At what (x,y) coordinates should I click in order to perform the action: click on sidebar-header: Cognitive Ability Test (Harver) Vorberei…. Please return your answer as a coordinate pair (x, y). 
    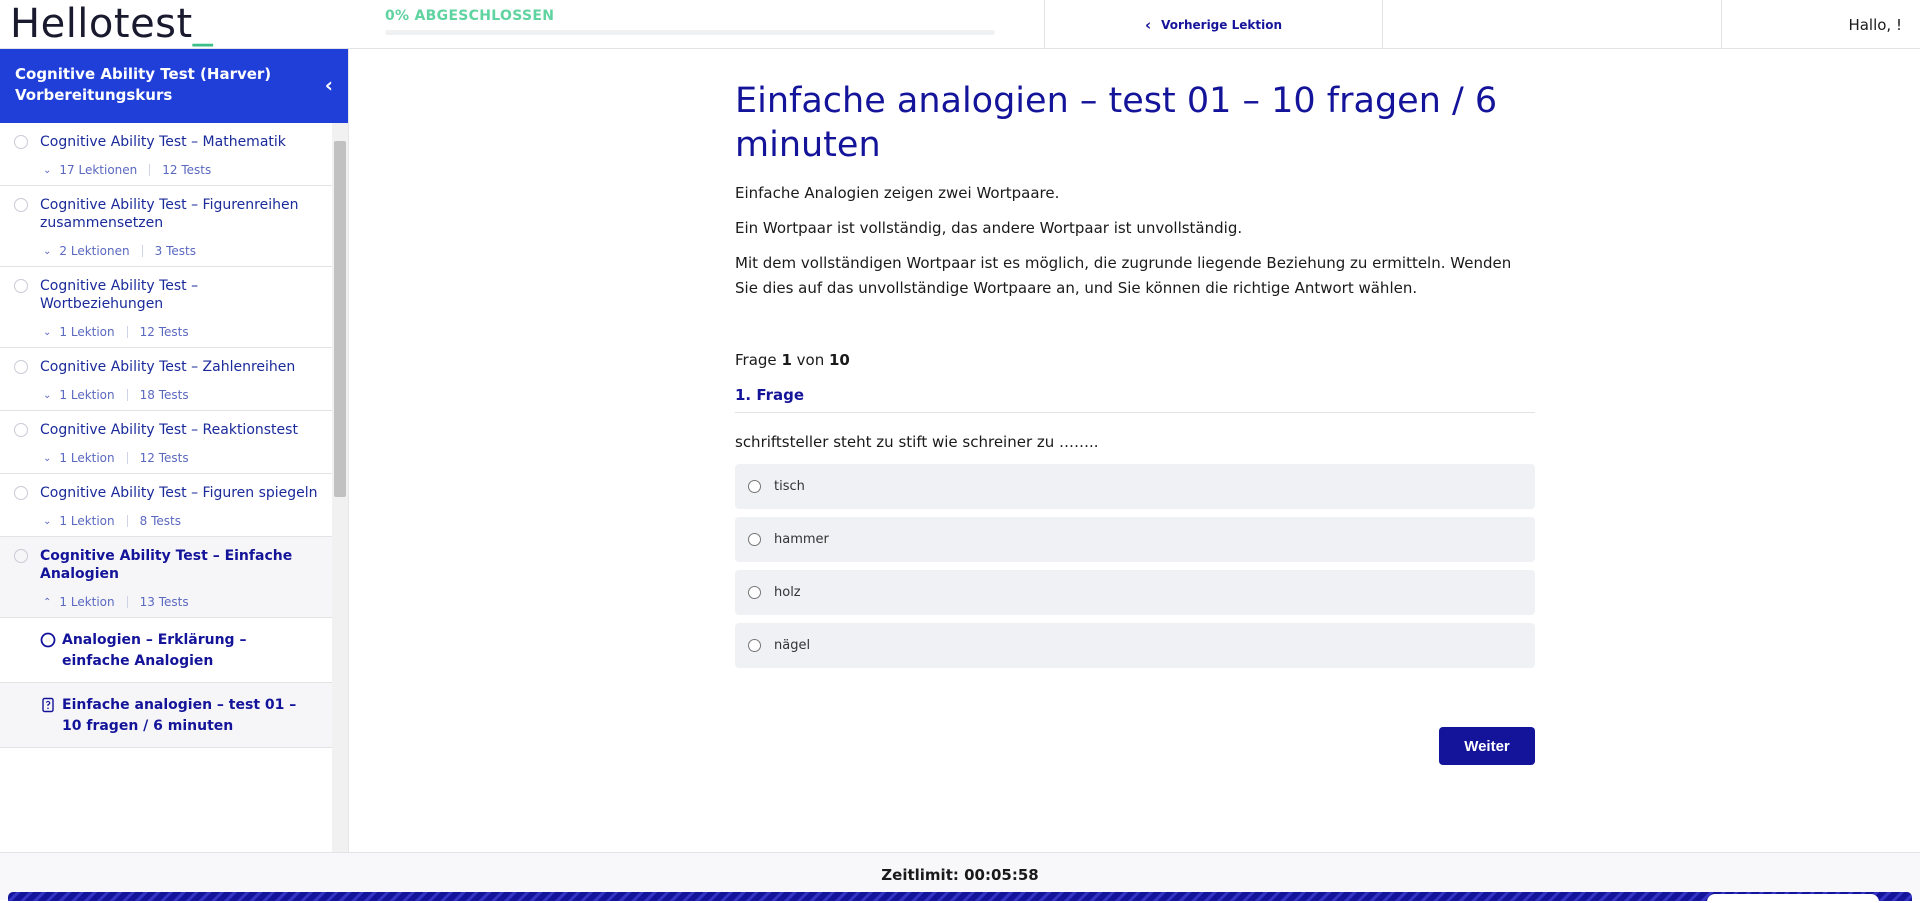
    Looking at the image, I should click on (174, 86).